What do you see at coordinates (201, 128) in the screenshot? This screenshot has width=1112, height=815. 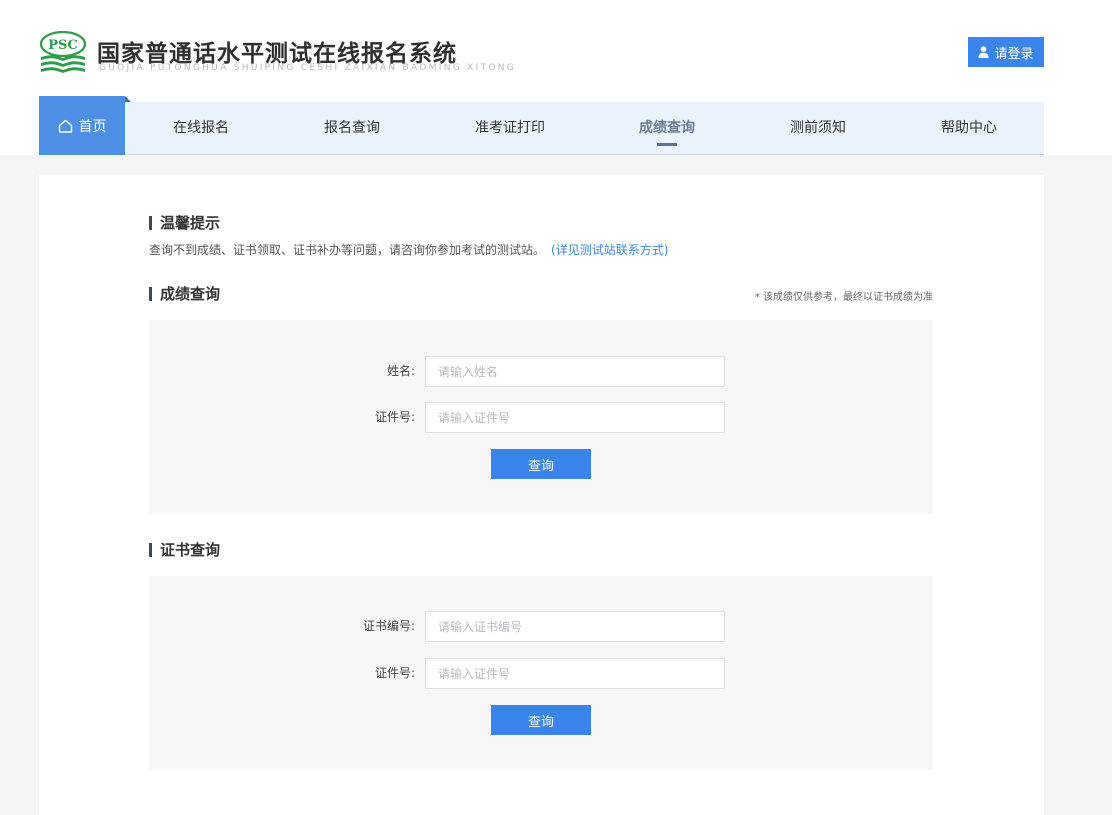 I see `nav-item-online-registration: 在线报名` at bounding box center [201, 128].